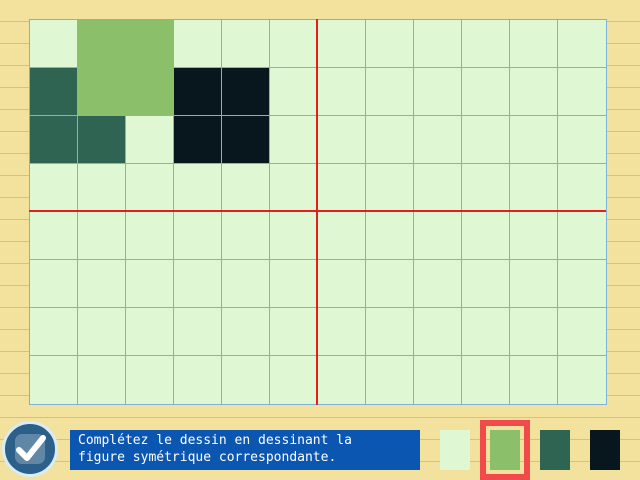 The width and height of the screenshot is (640, 480). I want to click on color-swatch-dark-green, so click(555, 450).